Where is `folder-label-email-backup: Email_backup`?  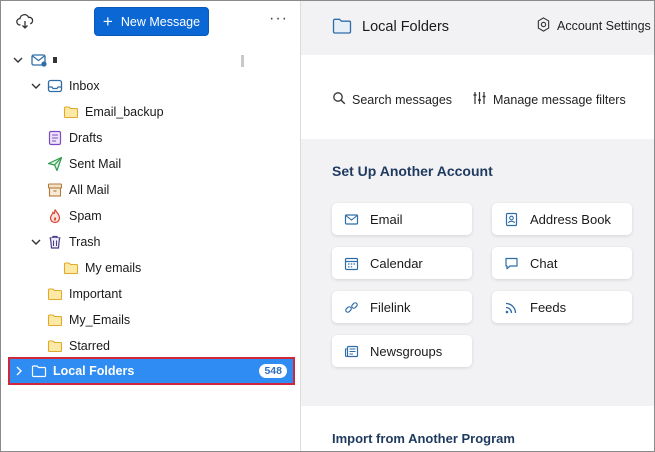
folder-label-email-backup: Email_backup is located at coordinates (124, 112).